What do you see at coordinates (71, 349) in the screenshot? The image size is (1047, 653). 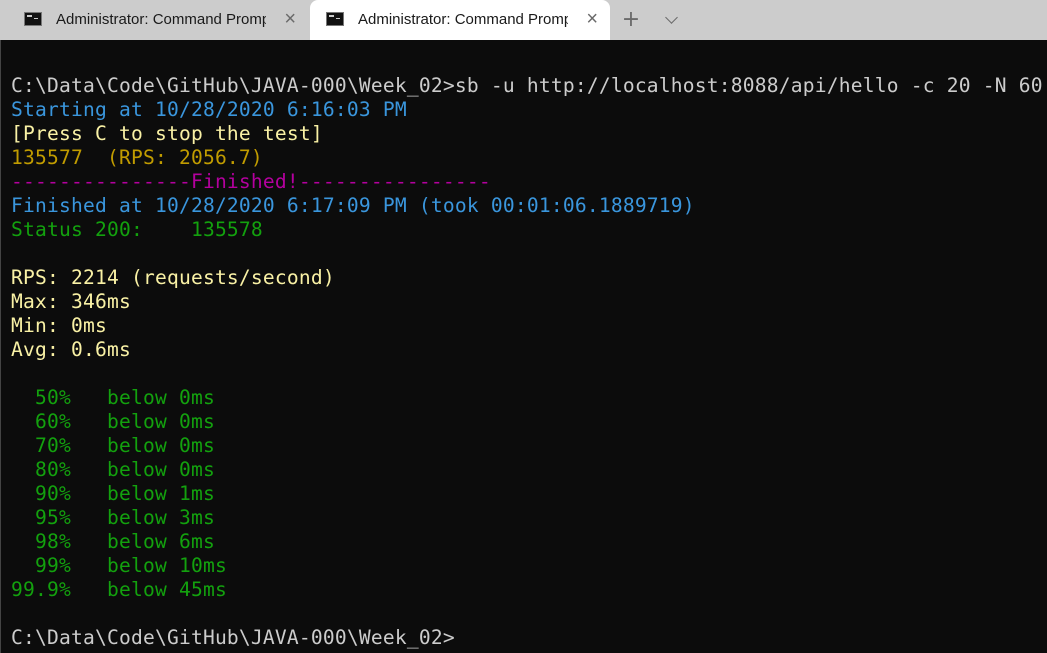 I see `avg-line: Avg: 0.6ms` at bounding box center [71, 349].